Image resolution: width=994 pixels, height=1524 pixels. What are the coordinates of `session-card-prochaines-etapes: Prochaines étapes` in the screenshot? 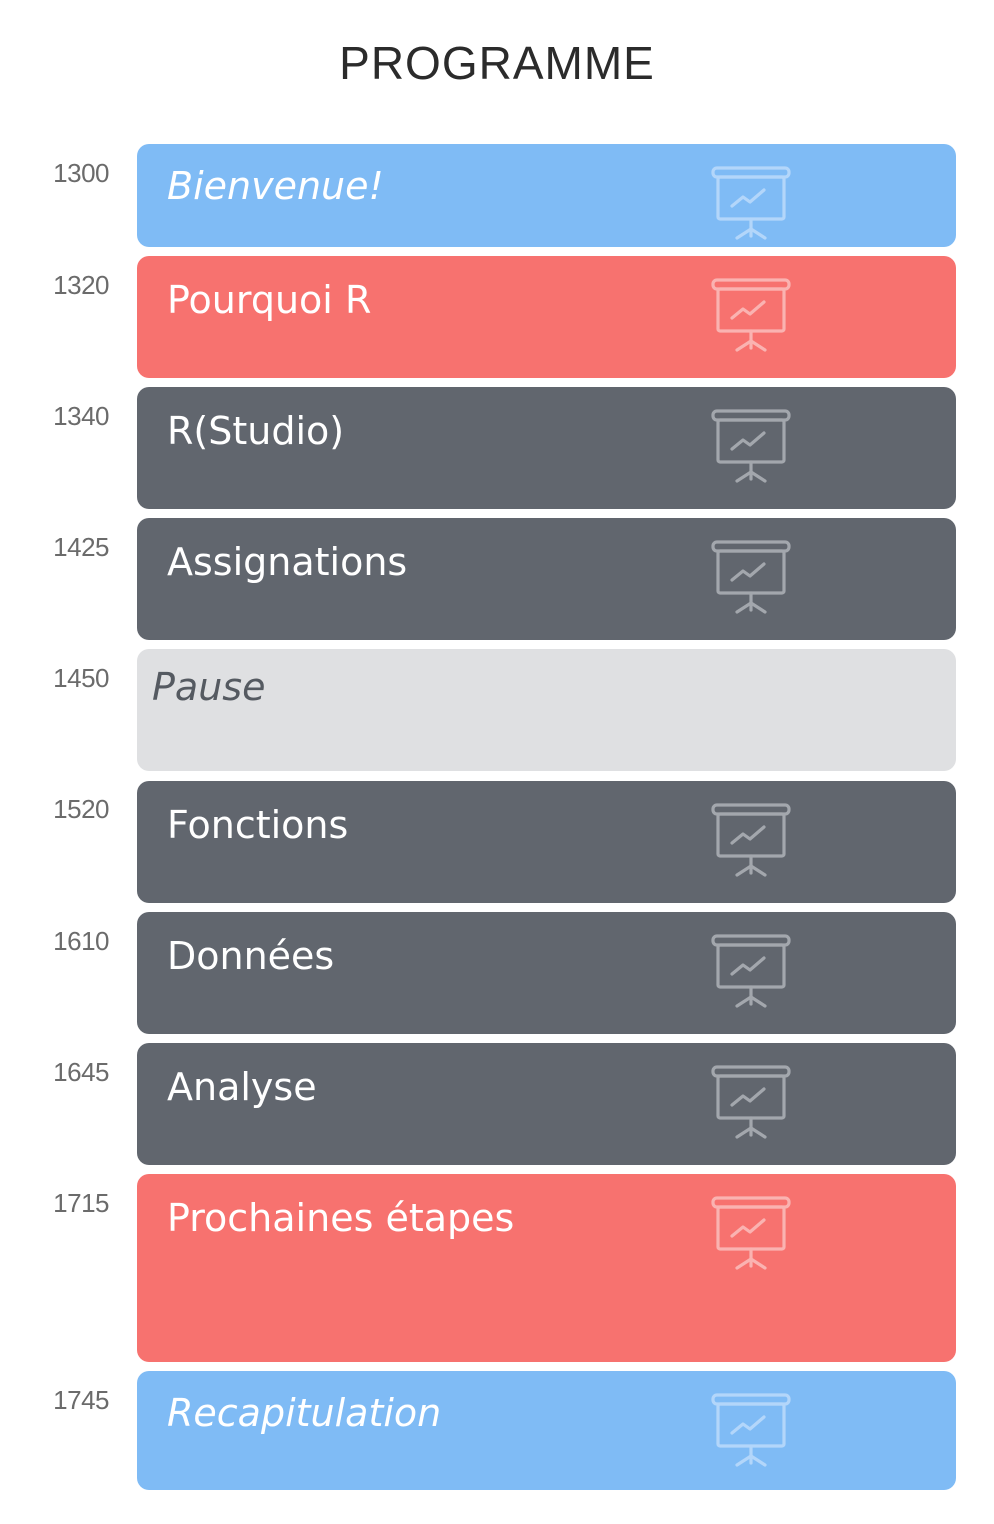 It's located at (546, 1268).